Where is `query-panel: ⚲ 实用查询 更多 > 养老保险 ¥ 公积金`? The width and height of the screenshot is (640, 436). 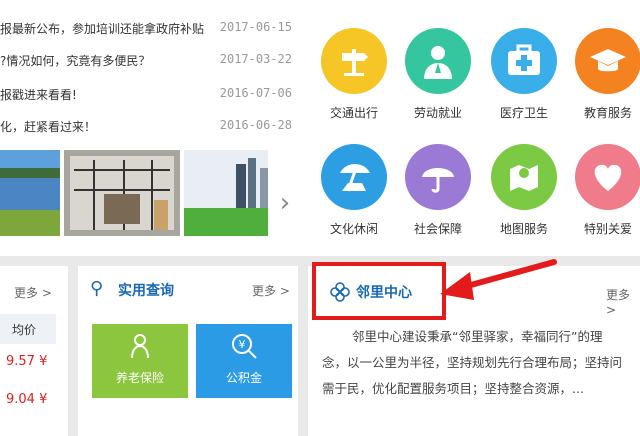
query-panel: ⚲ 实用查询 更多 > 养老保险 ¥ 公积金 is located at coordinates (188, 351).